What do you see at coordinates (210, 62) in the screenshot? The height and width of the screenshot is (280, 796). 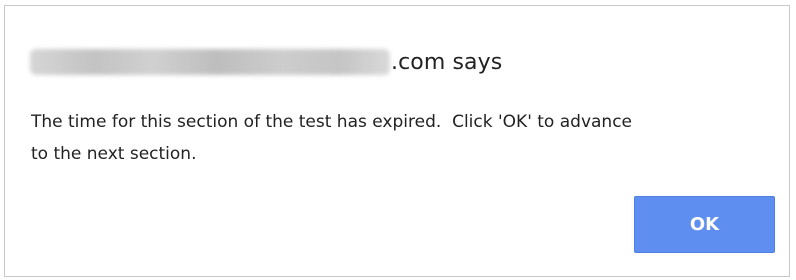 I see `redacted-hostname` at bounding box center [210, 62].